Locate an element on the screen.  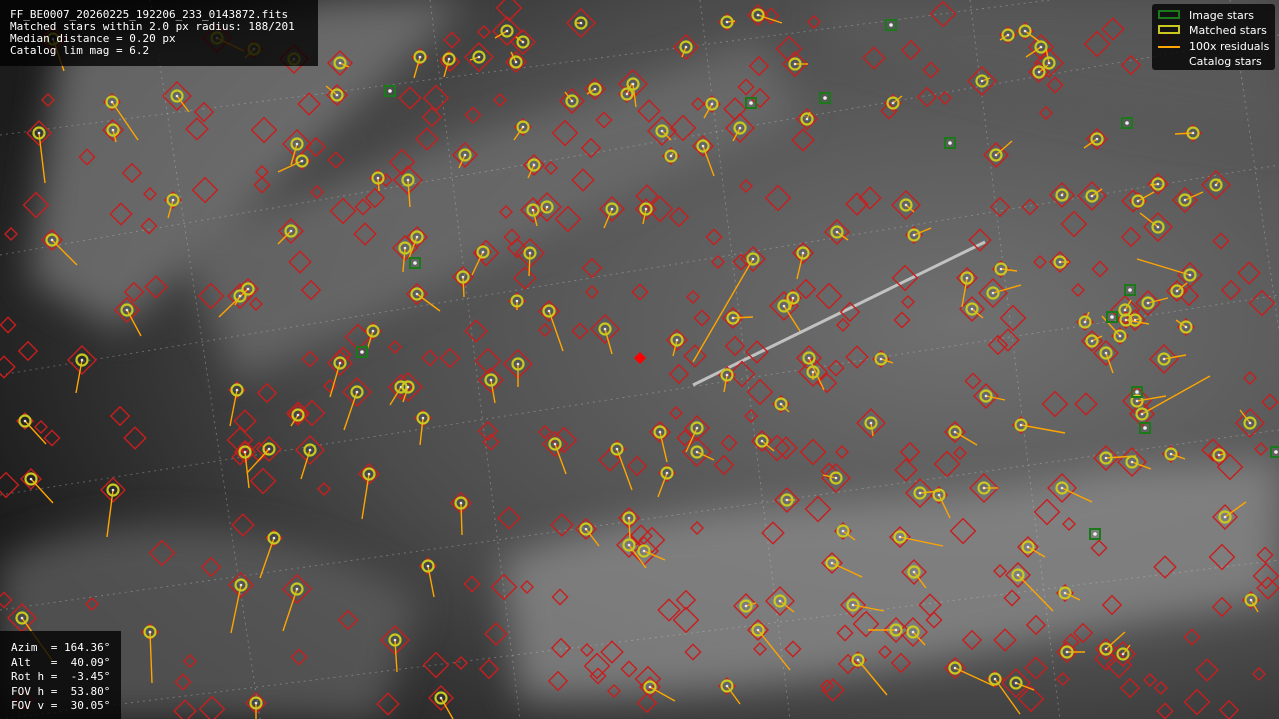
altitude-text: Alt = 40.09° is located at coordinates (61, 662).